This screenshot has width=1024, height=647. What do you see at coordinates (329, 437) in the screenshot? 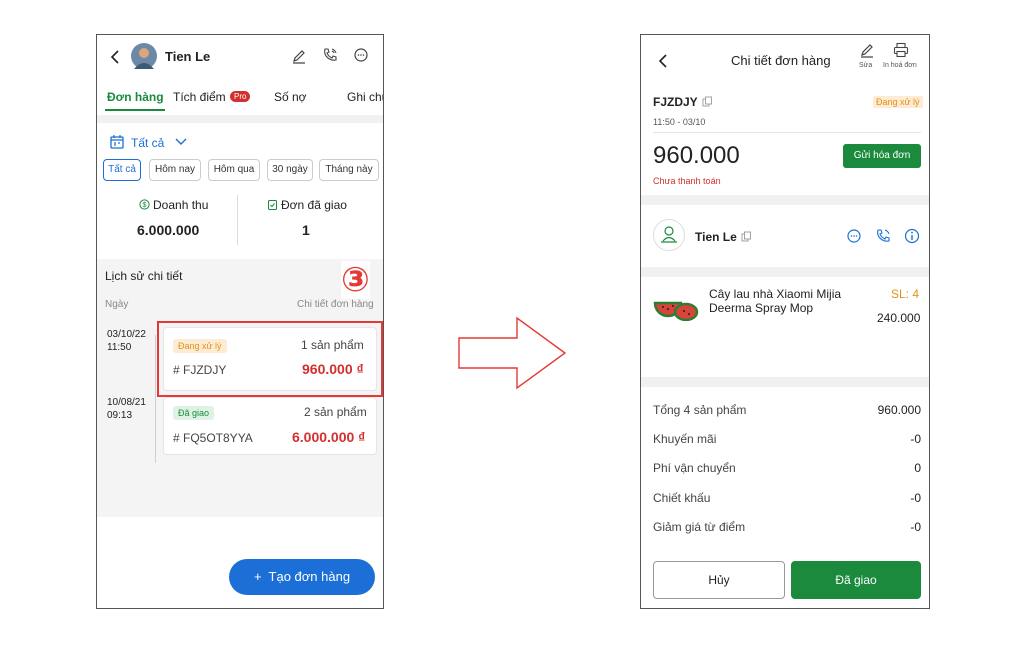
I see `order-amount: 6.000.000 ₫` at bounding box center [329, 437].